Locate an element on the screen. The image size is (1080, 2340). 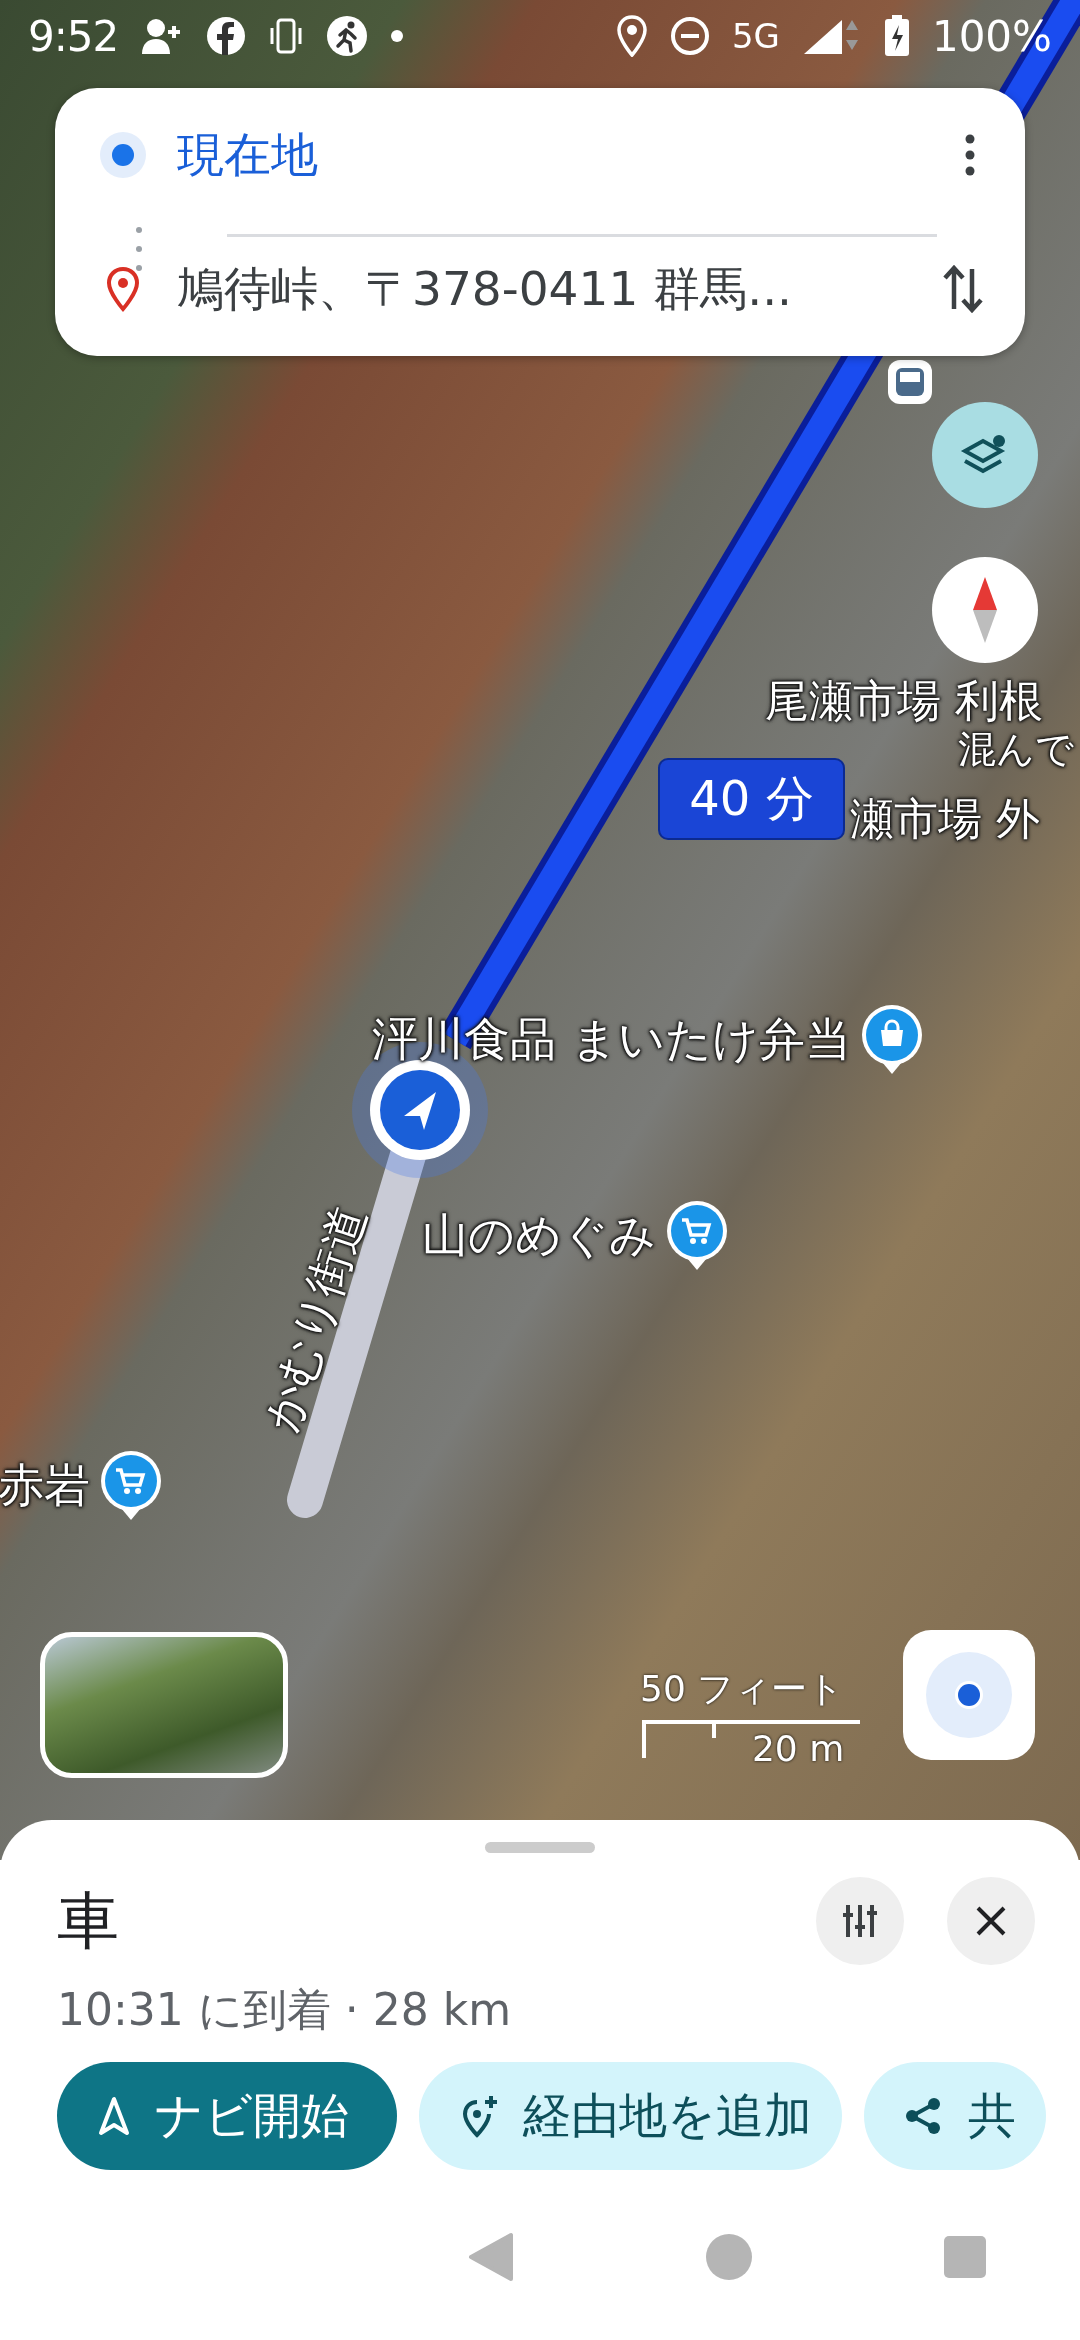
location-icon is located at coordinates (631, 36).